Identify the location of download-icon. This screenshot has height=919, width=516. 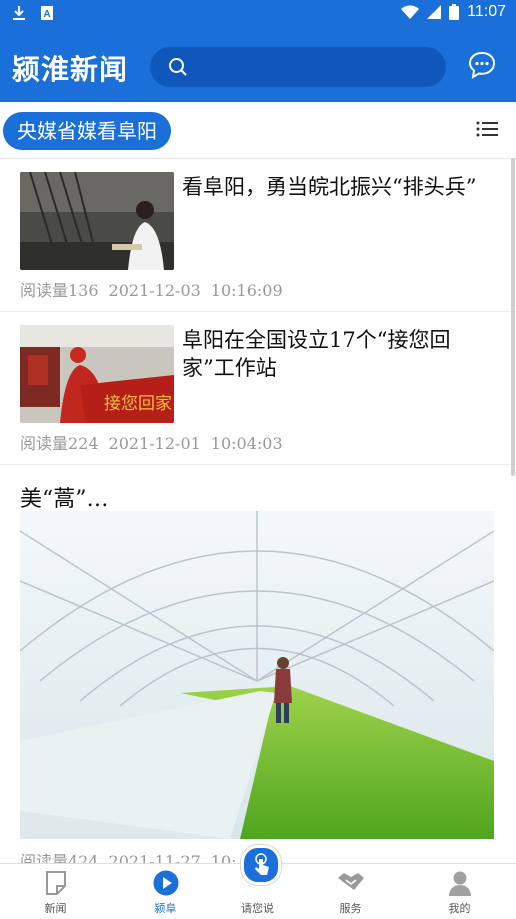
(19, 13).